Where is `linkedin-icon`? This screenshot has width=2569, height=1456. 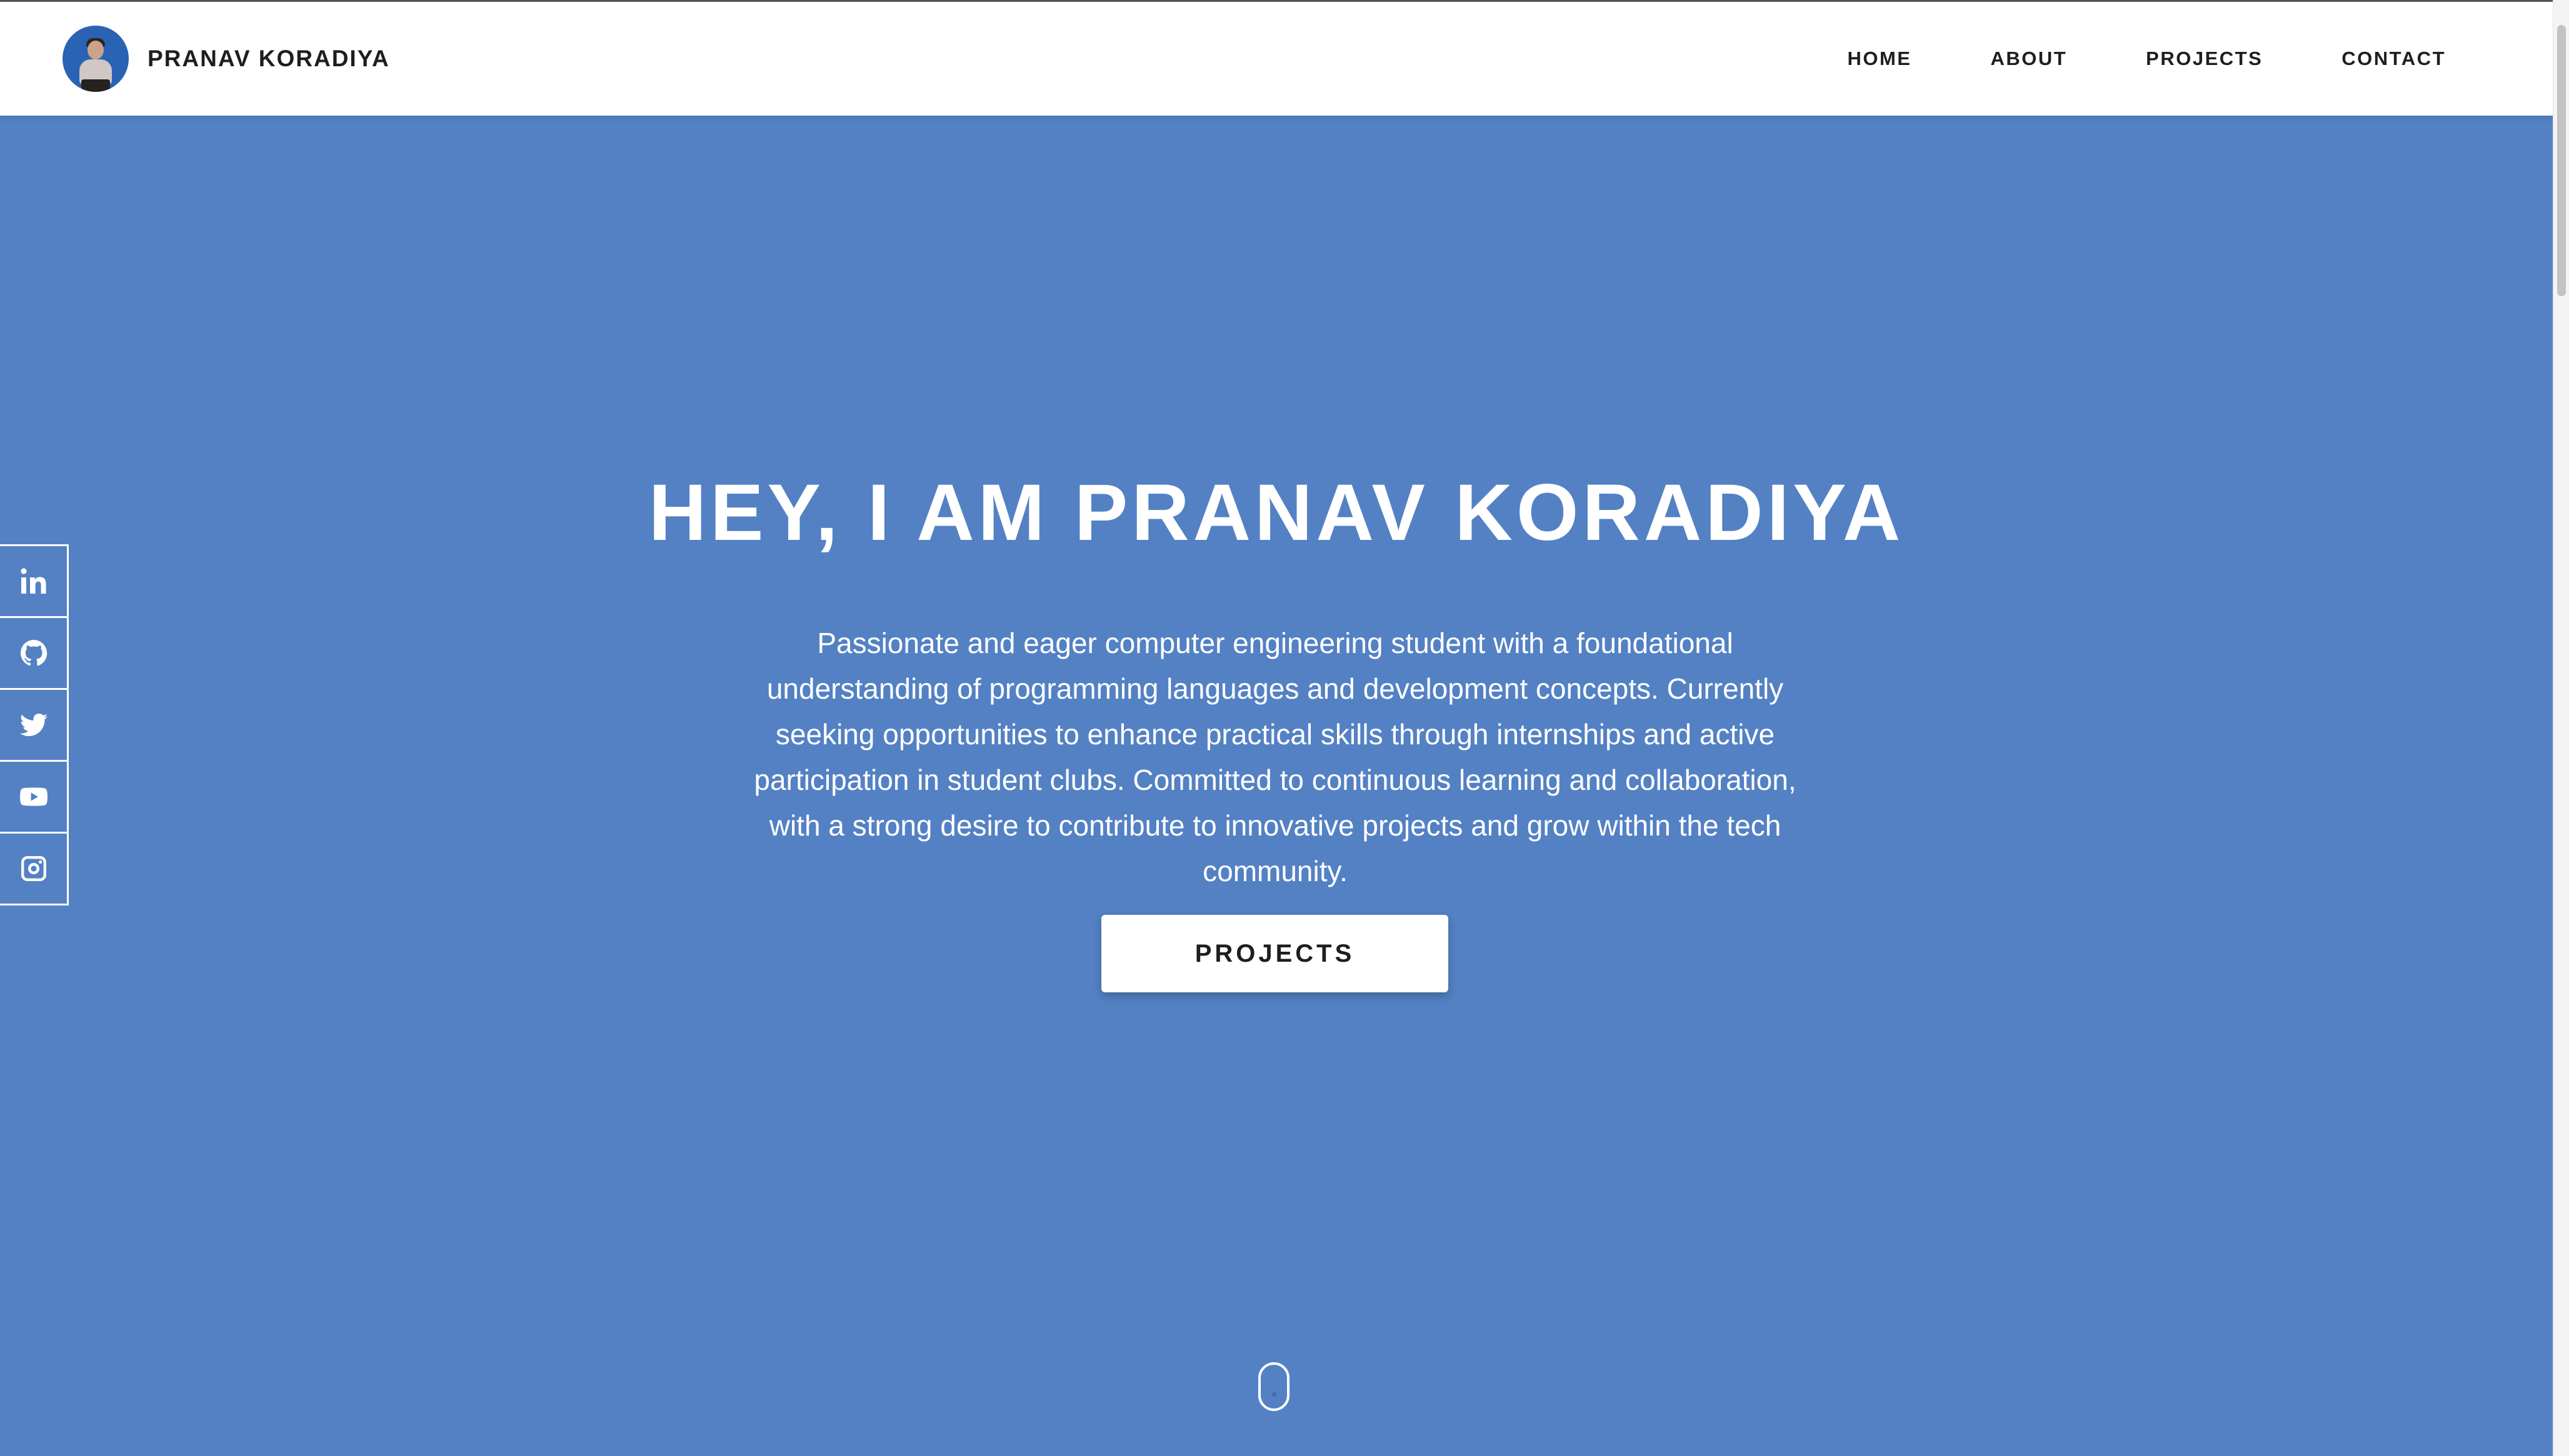 linkedin-icon is located at coordinates (33, 581).